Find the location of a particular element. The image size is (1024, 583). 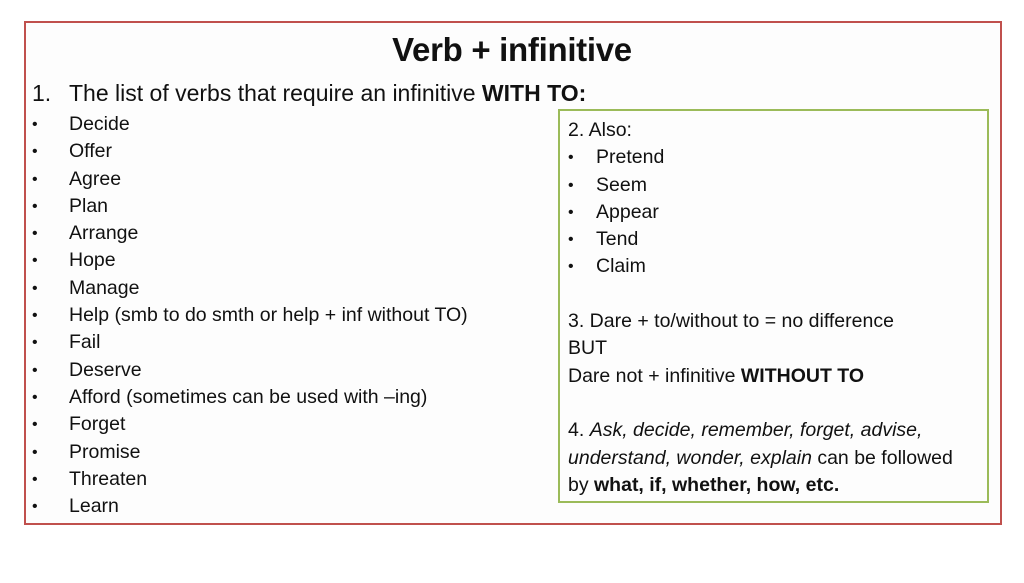

list-item-text: Hope is located at coordinates (92, 260).